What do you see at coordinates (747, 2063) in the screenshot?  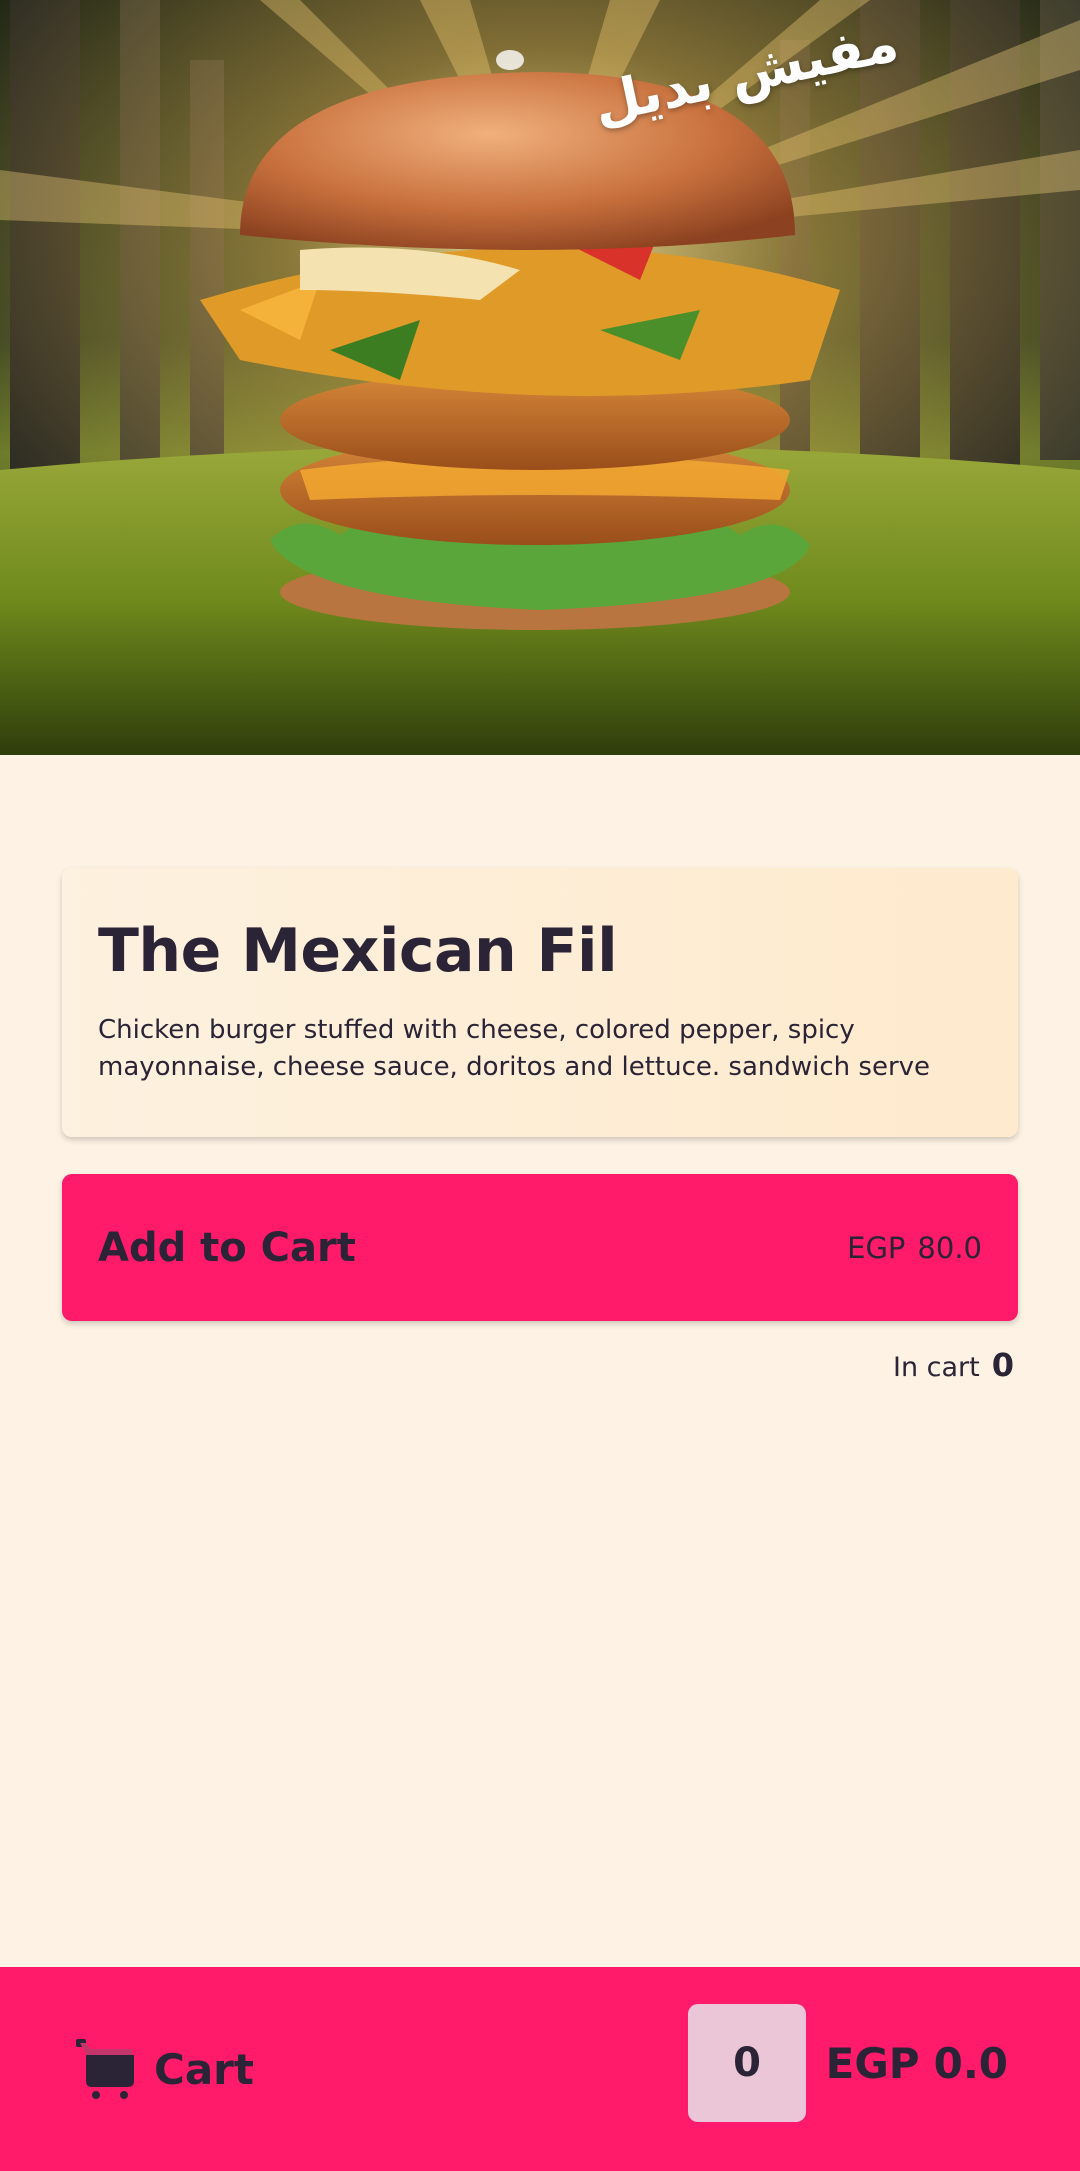 I see `cart-item-count: 0` at bounding box center [747, 2063].